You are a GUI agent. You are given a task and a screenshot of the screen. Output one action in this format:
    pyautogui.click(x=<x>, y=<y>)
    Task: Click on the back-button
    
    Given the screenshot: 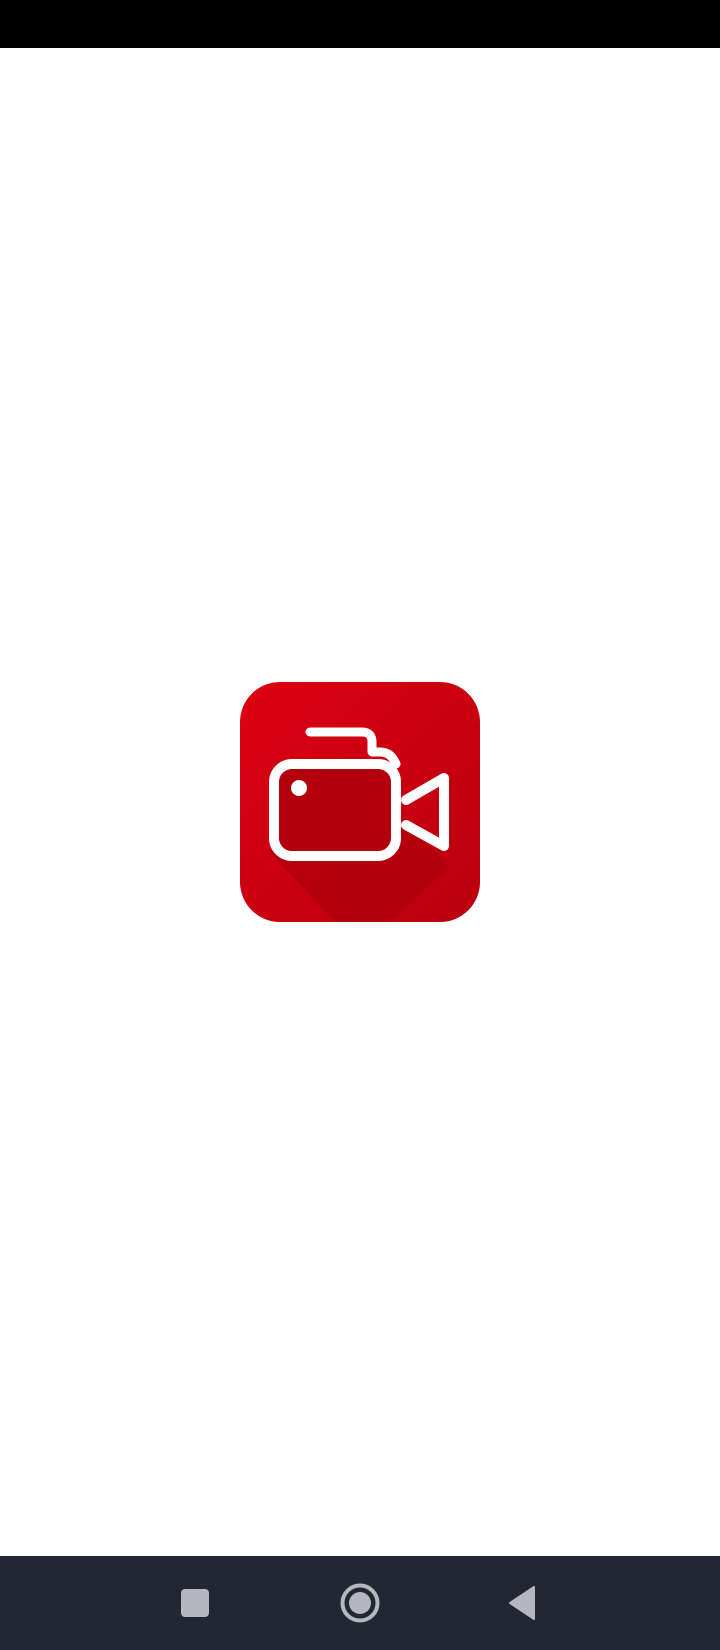 What is the action you would take?
    pyautogui.click(x=522, y=1603)
    